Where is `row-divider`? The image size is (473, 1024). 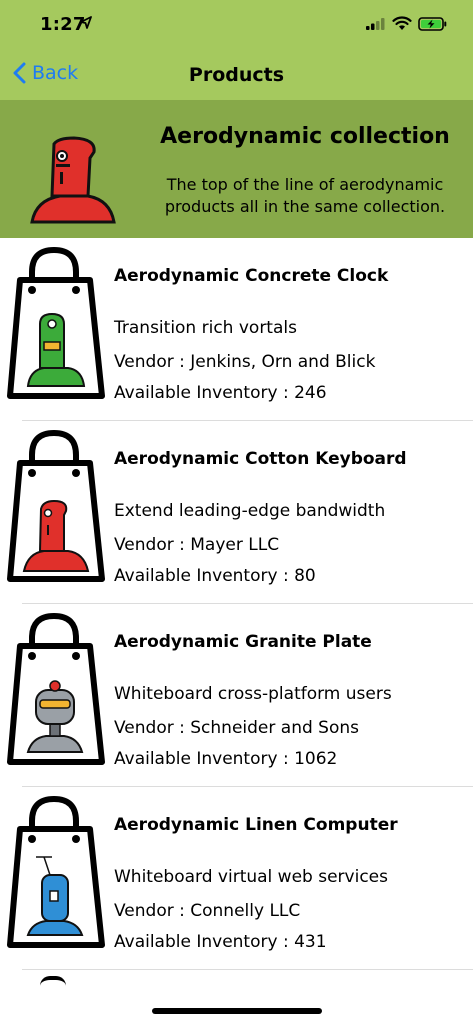 row-divider is located at coordinates (247, 969).